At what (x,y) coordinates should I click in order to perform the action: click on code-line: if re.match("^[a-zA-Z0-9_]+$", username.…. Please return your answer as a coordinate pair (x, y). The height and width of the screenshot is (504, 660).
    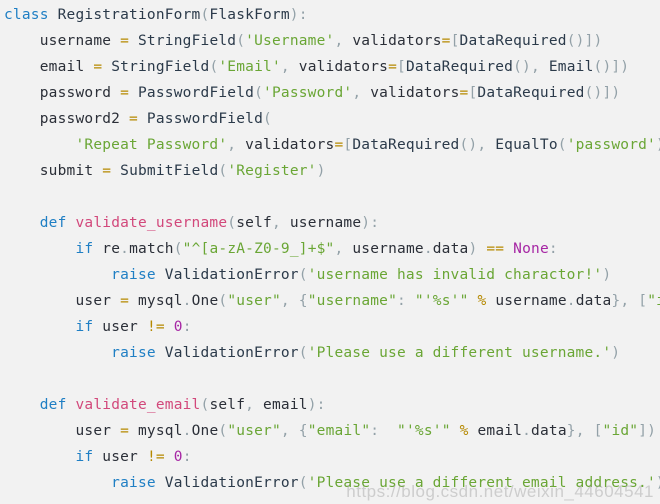
    Looking at the image, I should click on (330, 249).